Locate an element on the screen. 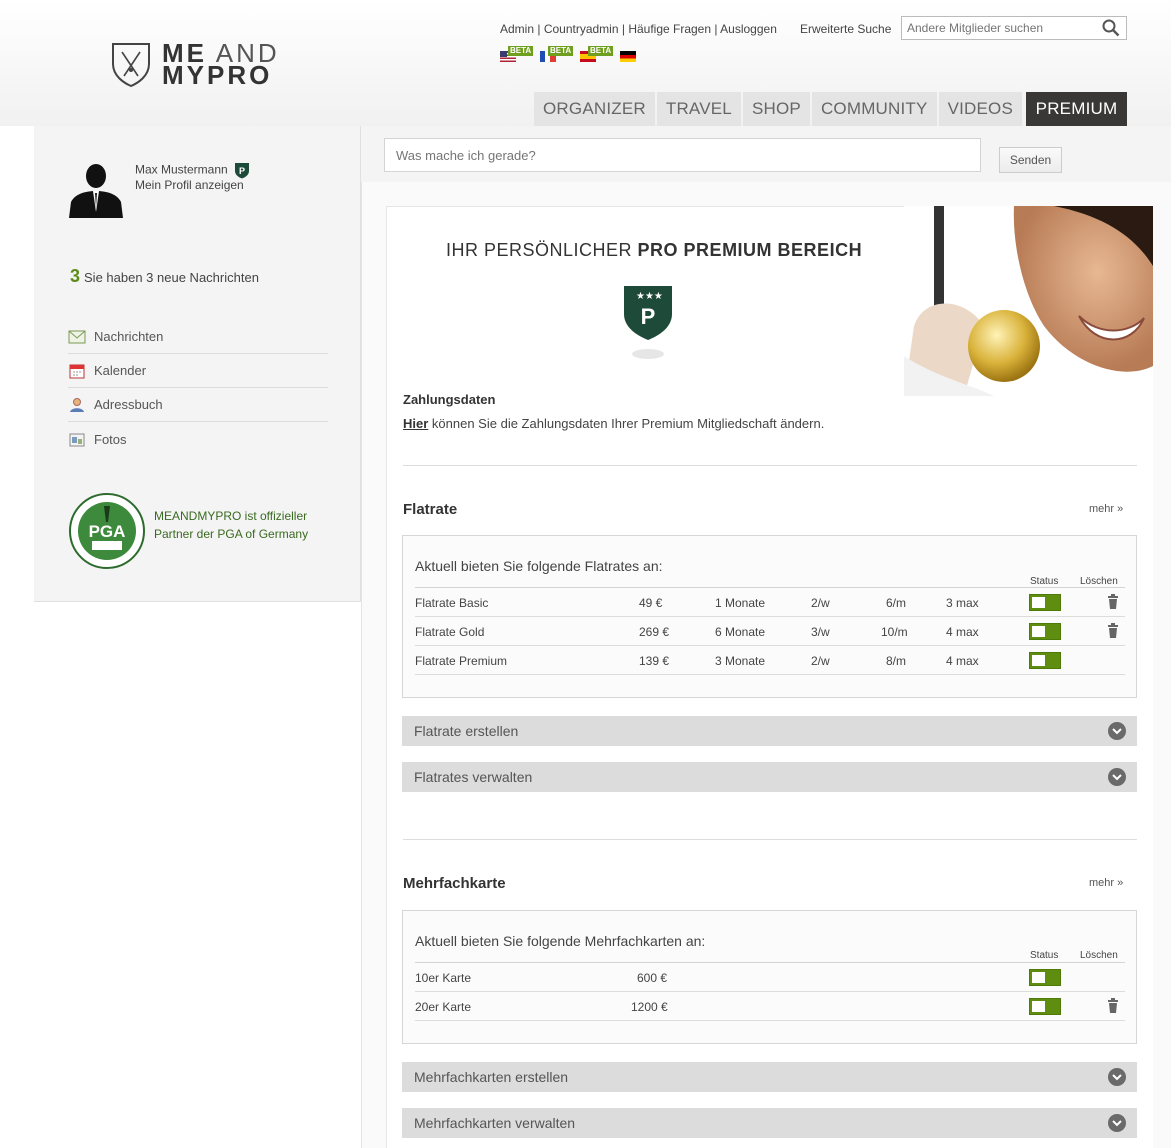  flag-us: BETA is located at coordinates (518, 54).